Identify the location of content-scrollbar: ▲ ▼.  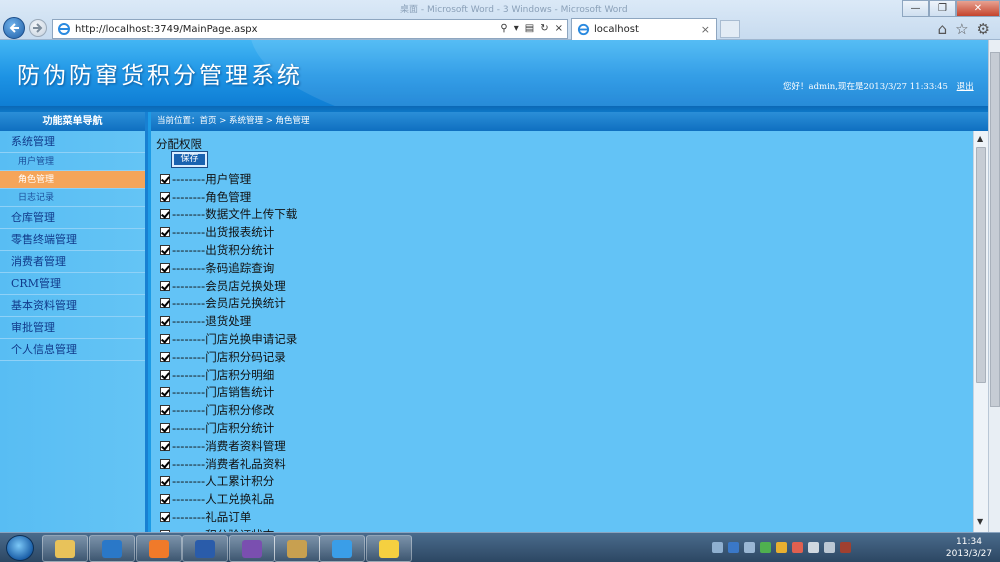
(980, 331).